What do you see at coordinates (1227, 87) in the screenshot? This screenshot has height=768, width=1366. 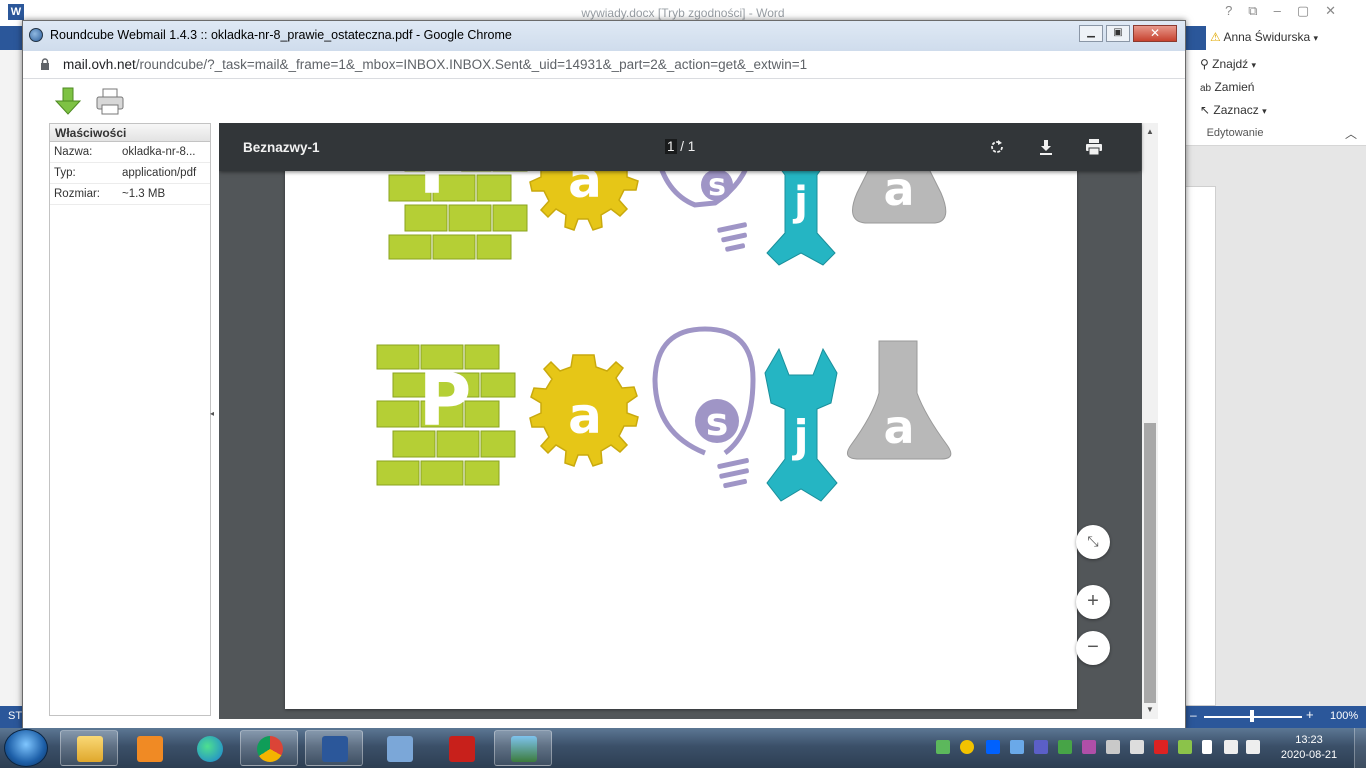 I see `replace-button: ab Zamień` at bounding box center [1227, 87].